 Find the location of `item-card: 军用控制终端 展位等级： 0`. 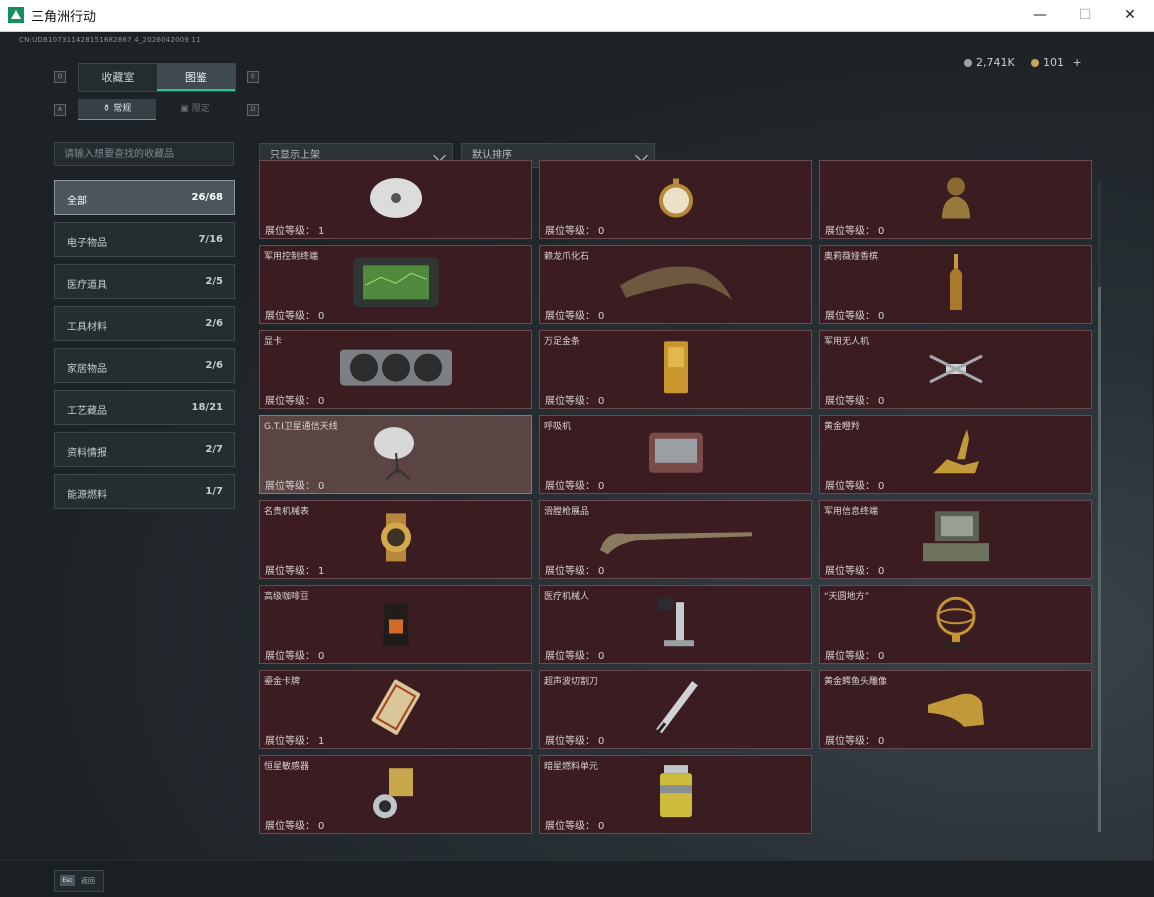

item-card: 军用控制终端 展位等级： 0 is located at coordinates (395, 284).